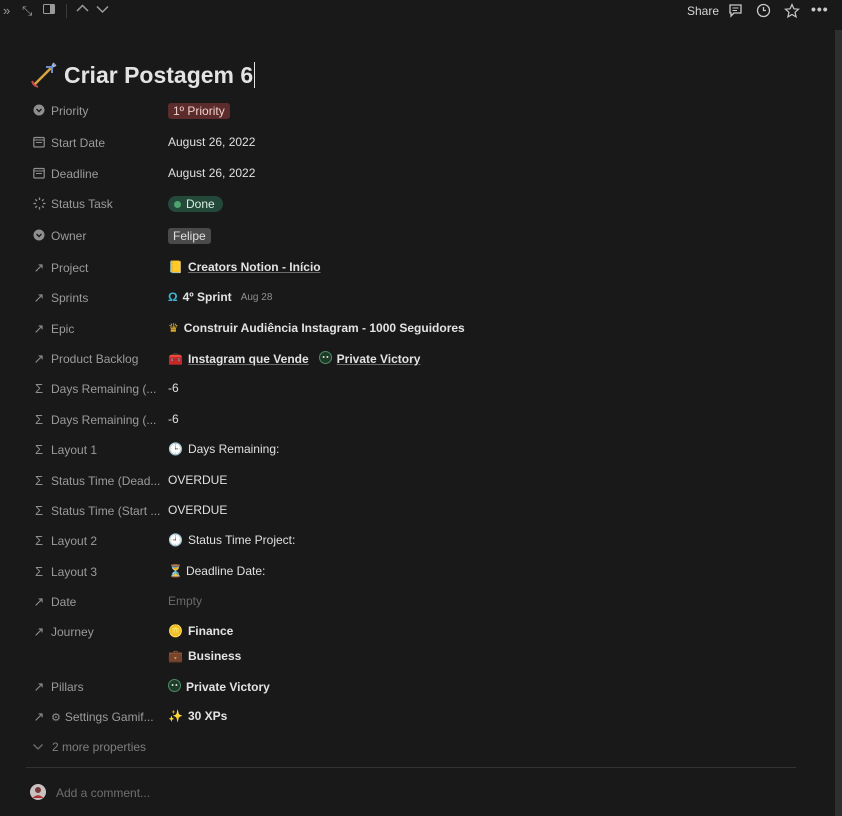  Describe the element at coordinates (89, 747) in the screenshot. I see `more-properties-toggle: 2 more properties` at that location.